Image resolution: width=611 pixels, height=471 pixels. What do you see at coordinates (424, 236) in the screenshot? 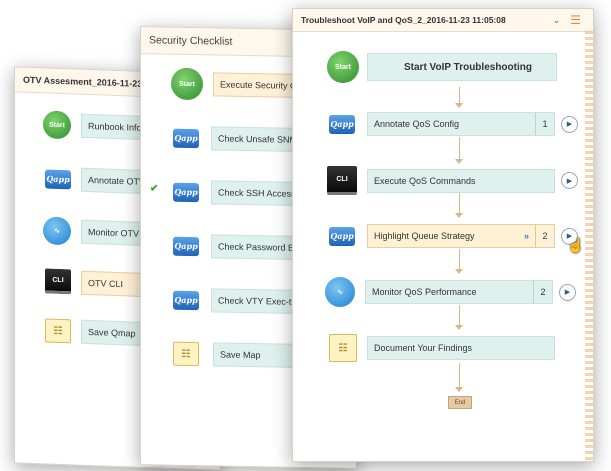
I see `step-label: Highlight Queue Strategy` at bounding box center [424, 236].